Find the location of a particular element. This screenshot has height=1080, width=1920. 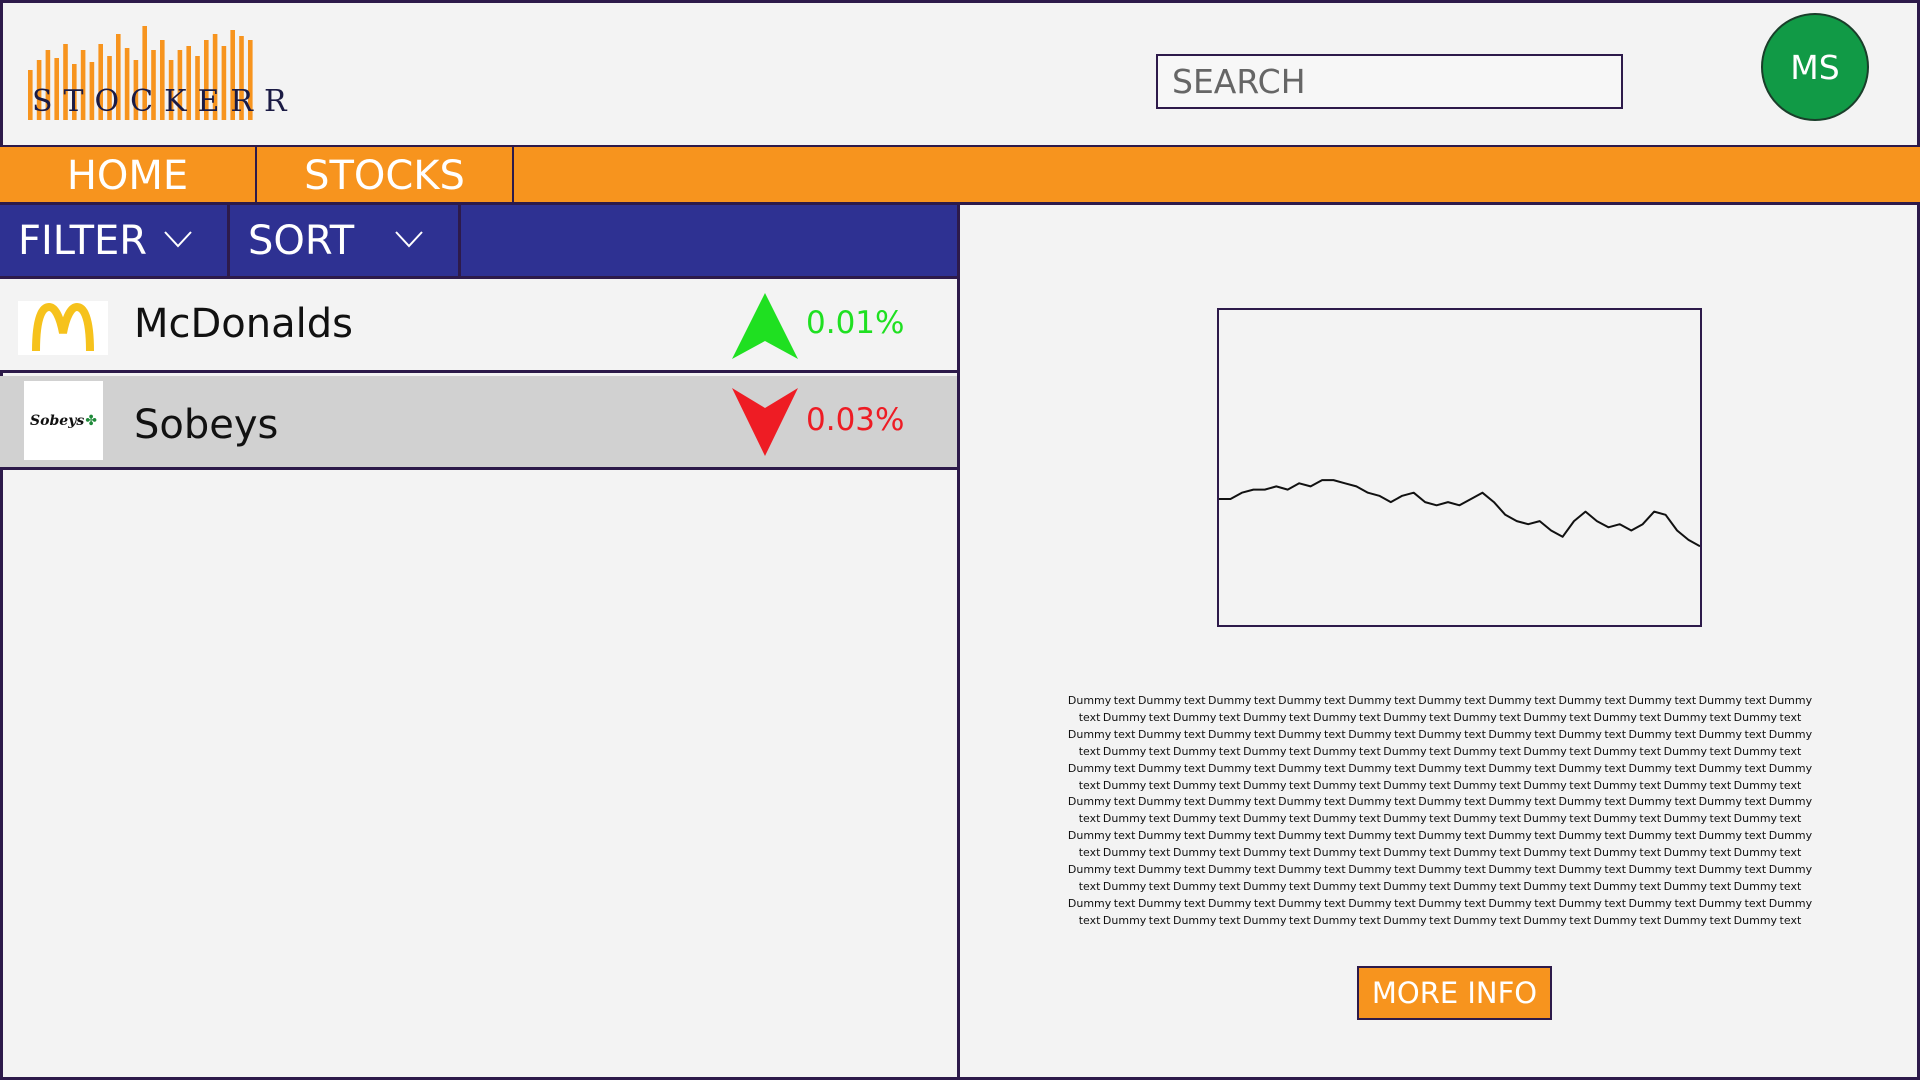

sort-label: SORT is located at coordinates (301, 240).